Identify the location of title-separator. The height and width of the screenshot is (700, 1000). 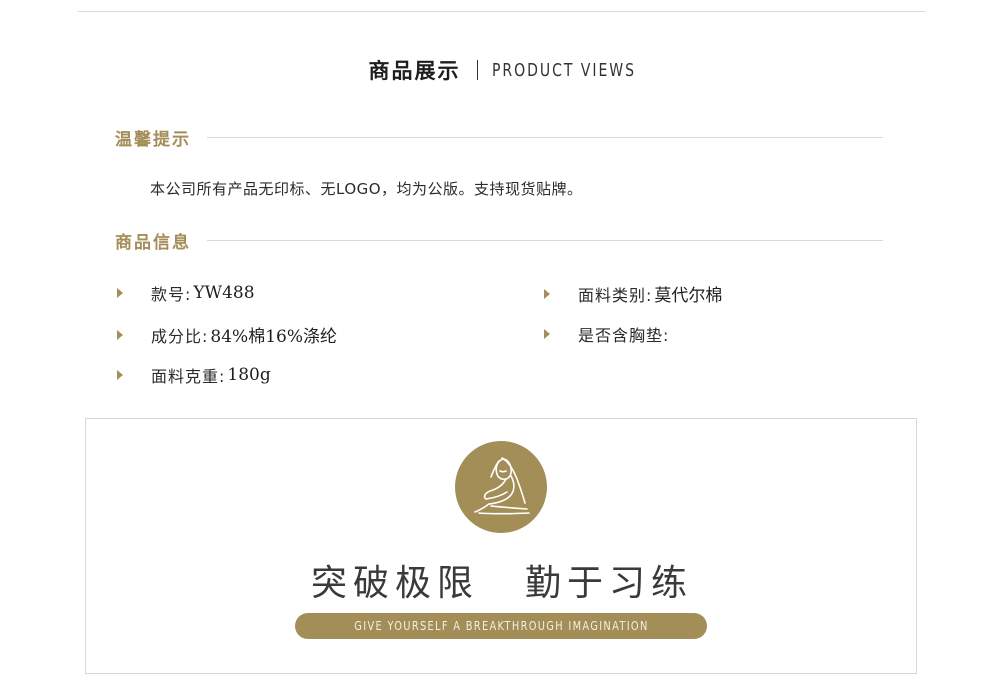
(477, 70).